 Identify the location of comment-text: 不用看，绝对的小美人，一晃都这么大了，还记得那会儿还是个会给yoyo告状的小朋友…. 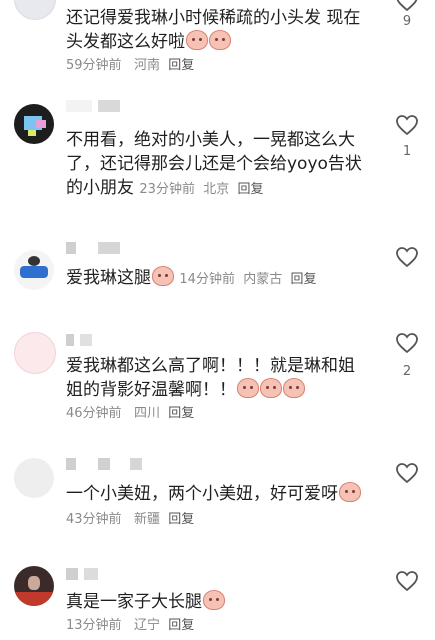
(216, 165).